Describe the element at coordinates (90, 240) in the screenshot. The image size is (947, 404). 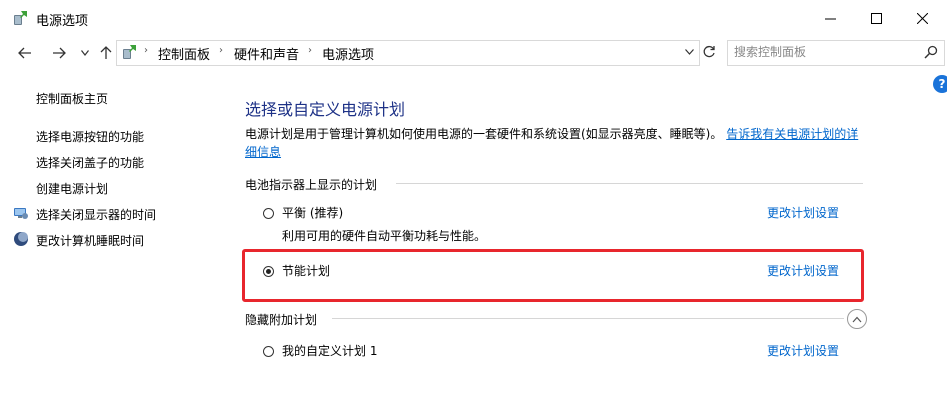
I see `sidebar-item-sleep-time: 更改计算机睡眠时间` at that location.